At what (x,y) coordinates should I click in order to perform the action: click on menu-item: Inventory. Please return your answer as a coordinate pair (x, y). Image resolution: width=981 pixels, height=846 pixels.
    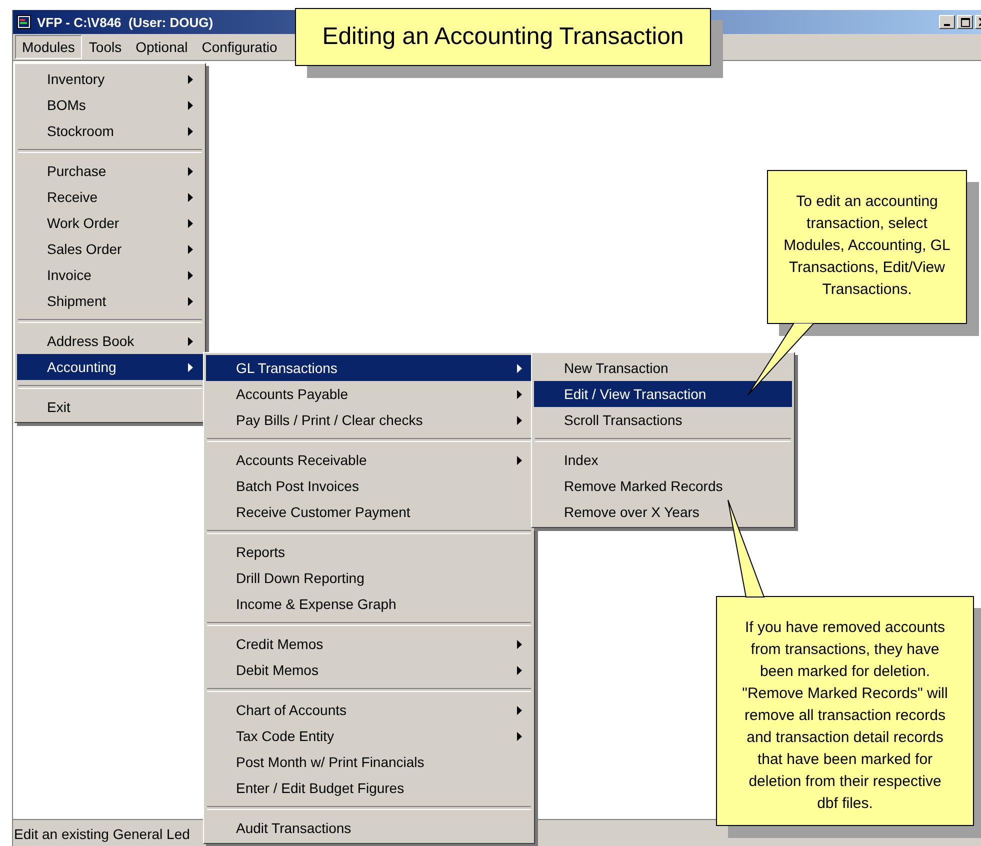
    Looking at the image, I should click on (110, 79).